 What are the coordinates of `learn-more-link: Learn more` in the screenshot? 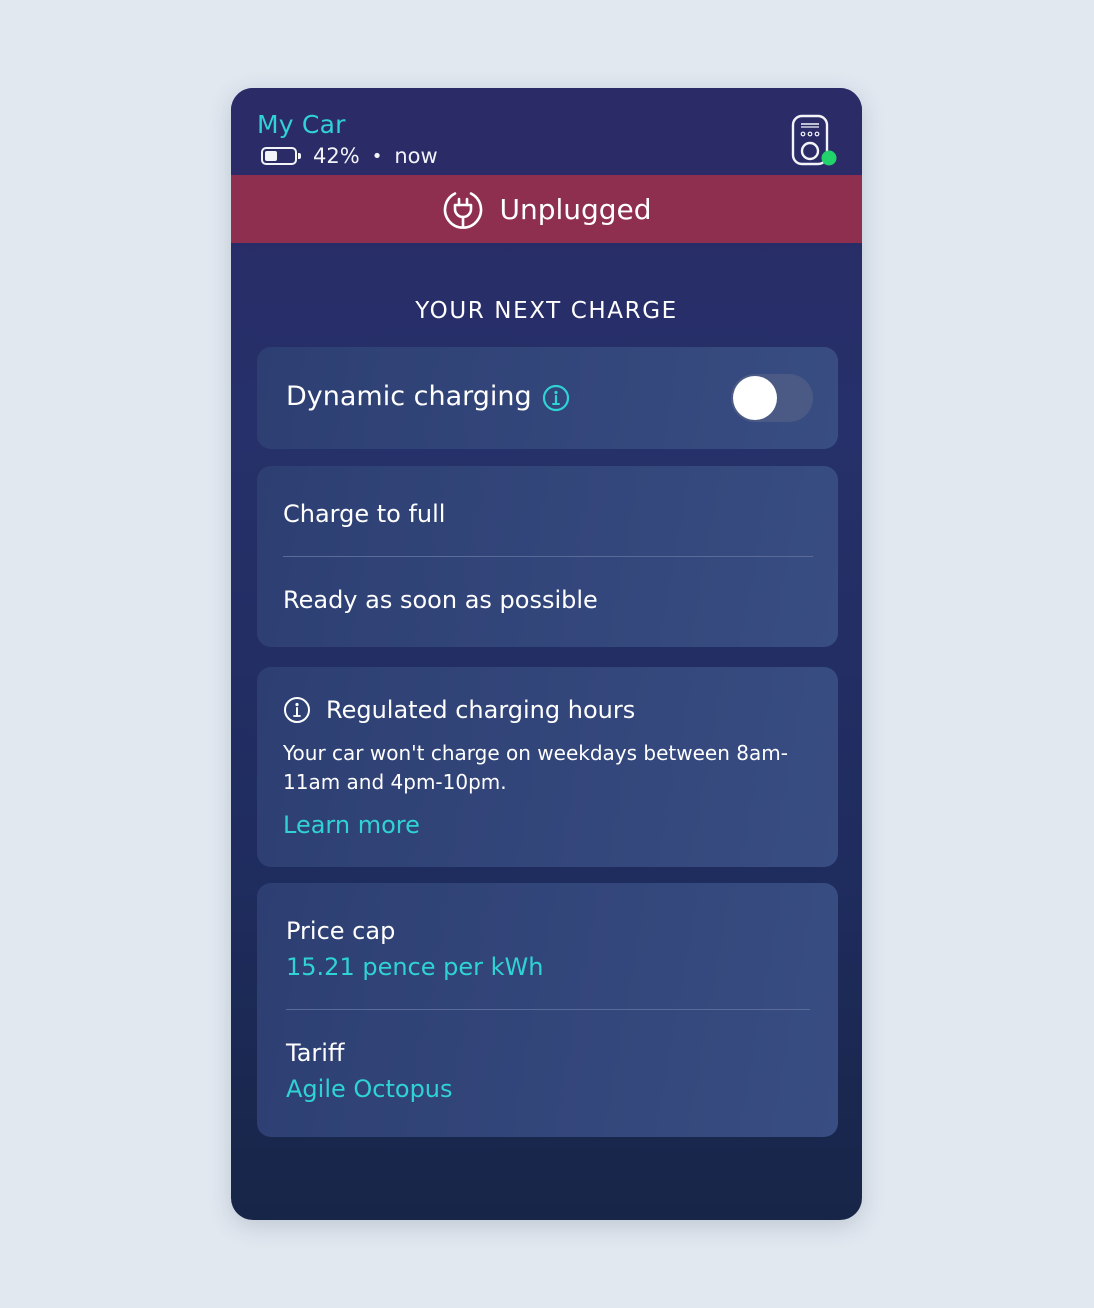 It's located at (351, 825).